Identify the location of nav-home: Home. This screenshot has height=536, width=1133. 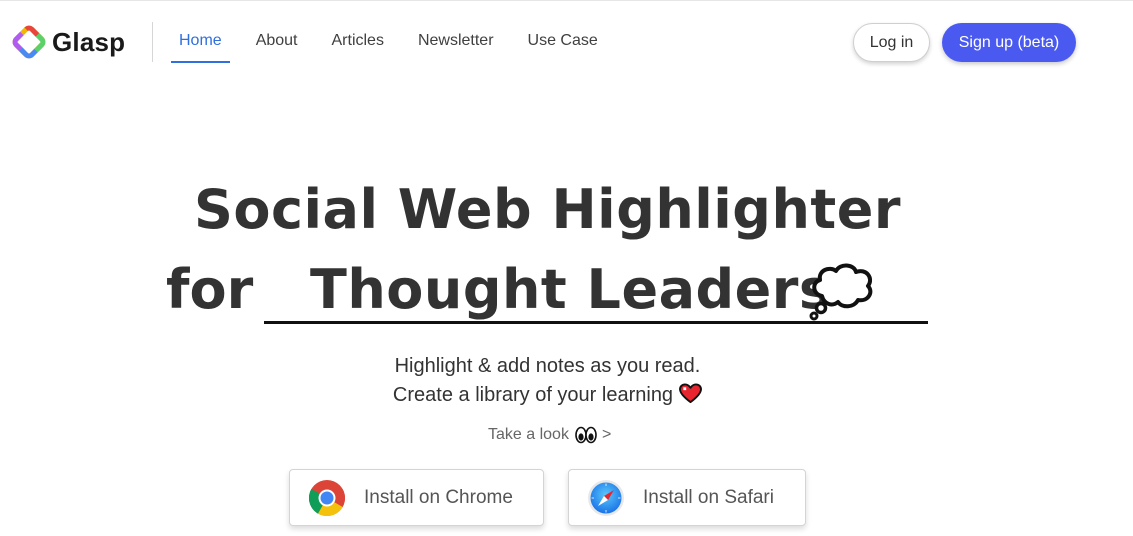
(200, 41).